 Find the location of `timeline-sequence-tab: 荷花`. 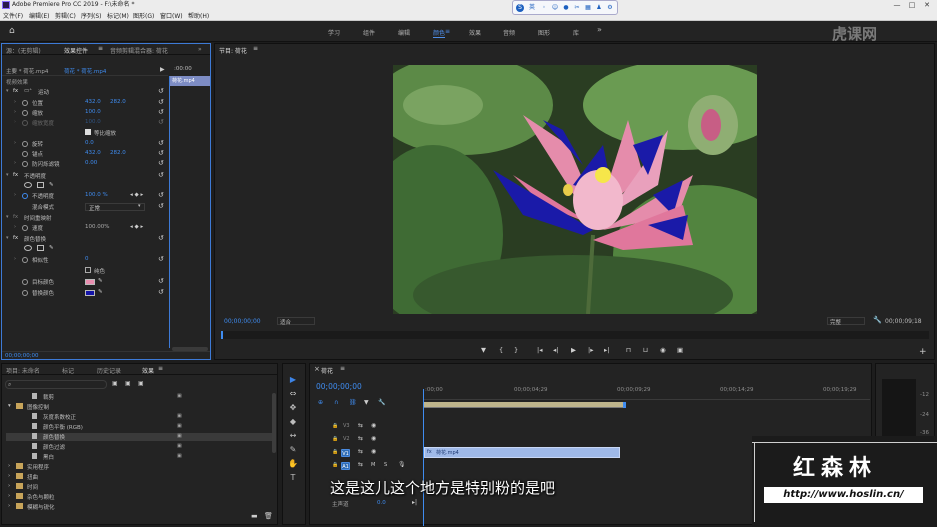

timeline-sequence-tab: 荷花 is located at coordinates (327, 370).